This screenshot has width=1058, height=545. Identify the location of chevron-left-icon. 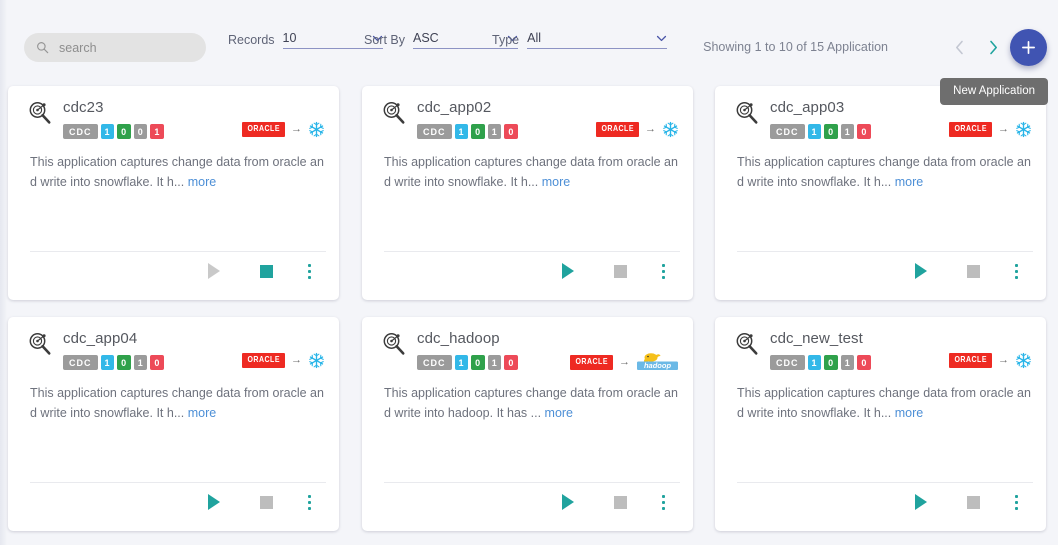
(959, 47).